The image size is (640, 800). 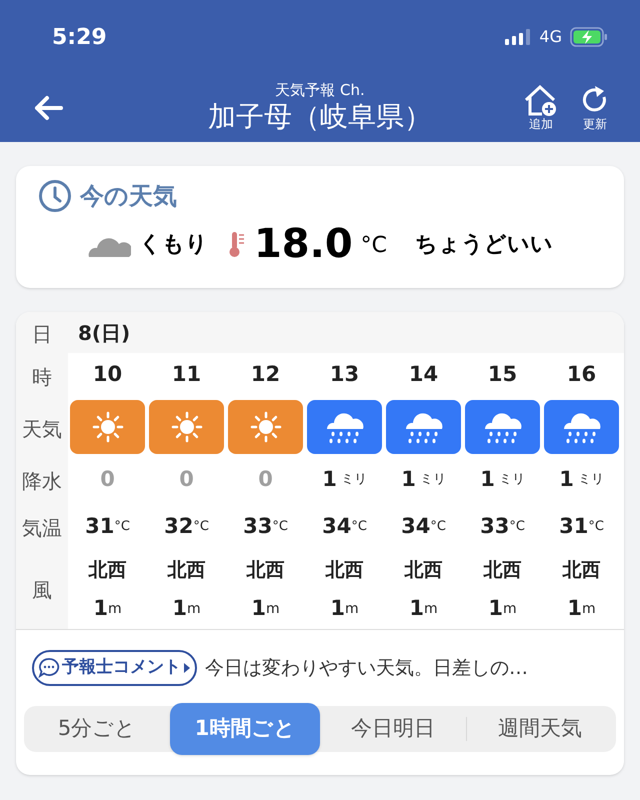 What do you see at coordinates (107, 374) in the screenshot?
I see `hour-label: 10` at bounding box center [107, 374].